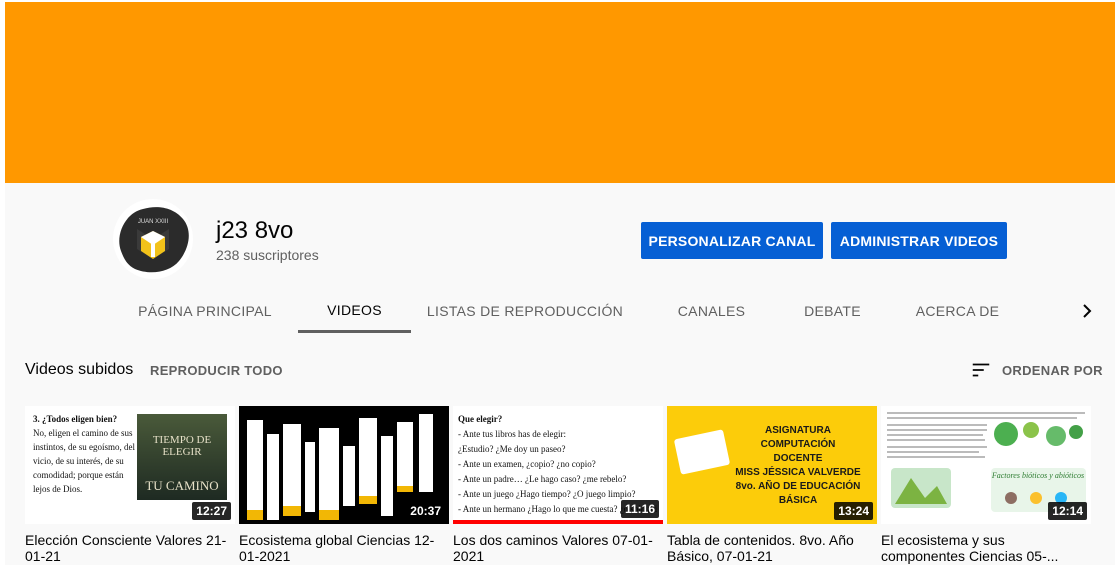 The image size is (1115, 565). I want to click on play-all-button: REPRODUCIR TODO, so click(216, 370).